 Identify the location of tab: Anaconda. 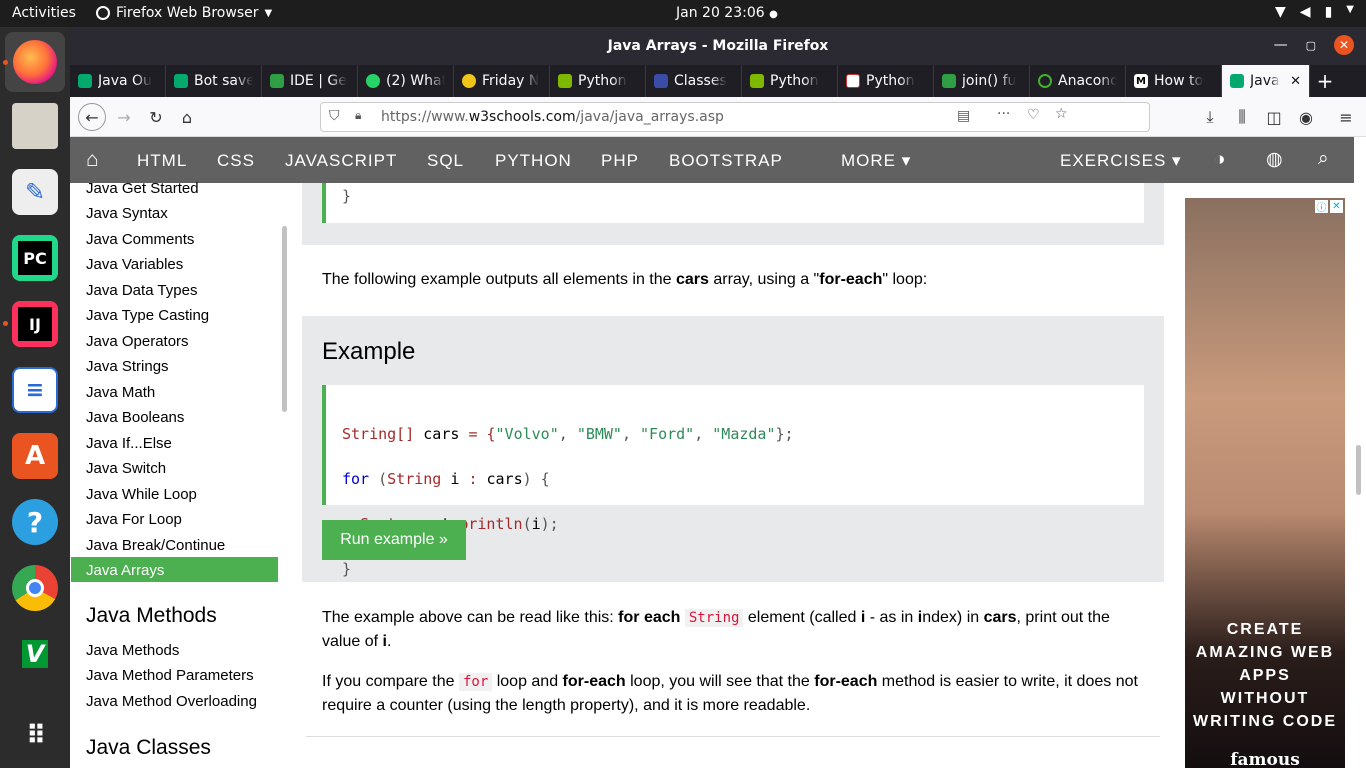
(1078, 81).